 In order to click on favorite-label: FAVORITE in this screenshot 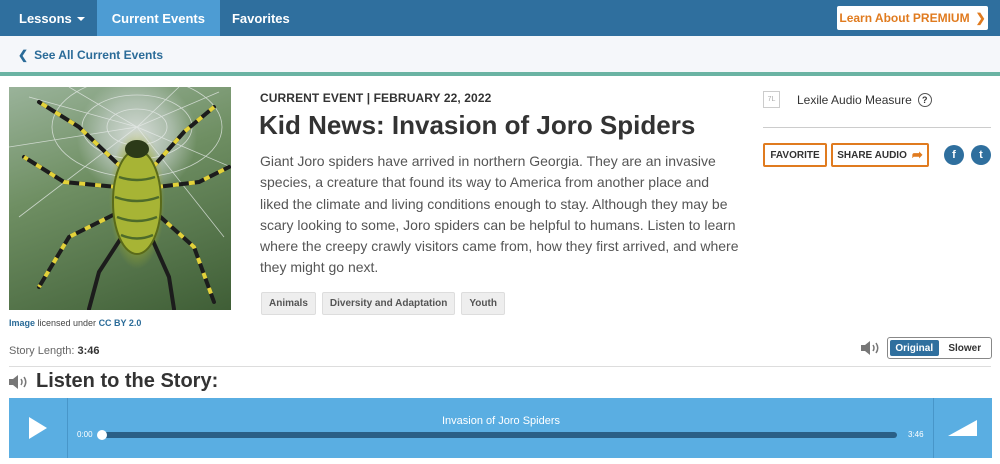, I will do `click(795, 155)`.